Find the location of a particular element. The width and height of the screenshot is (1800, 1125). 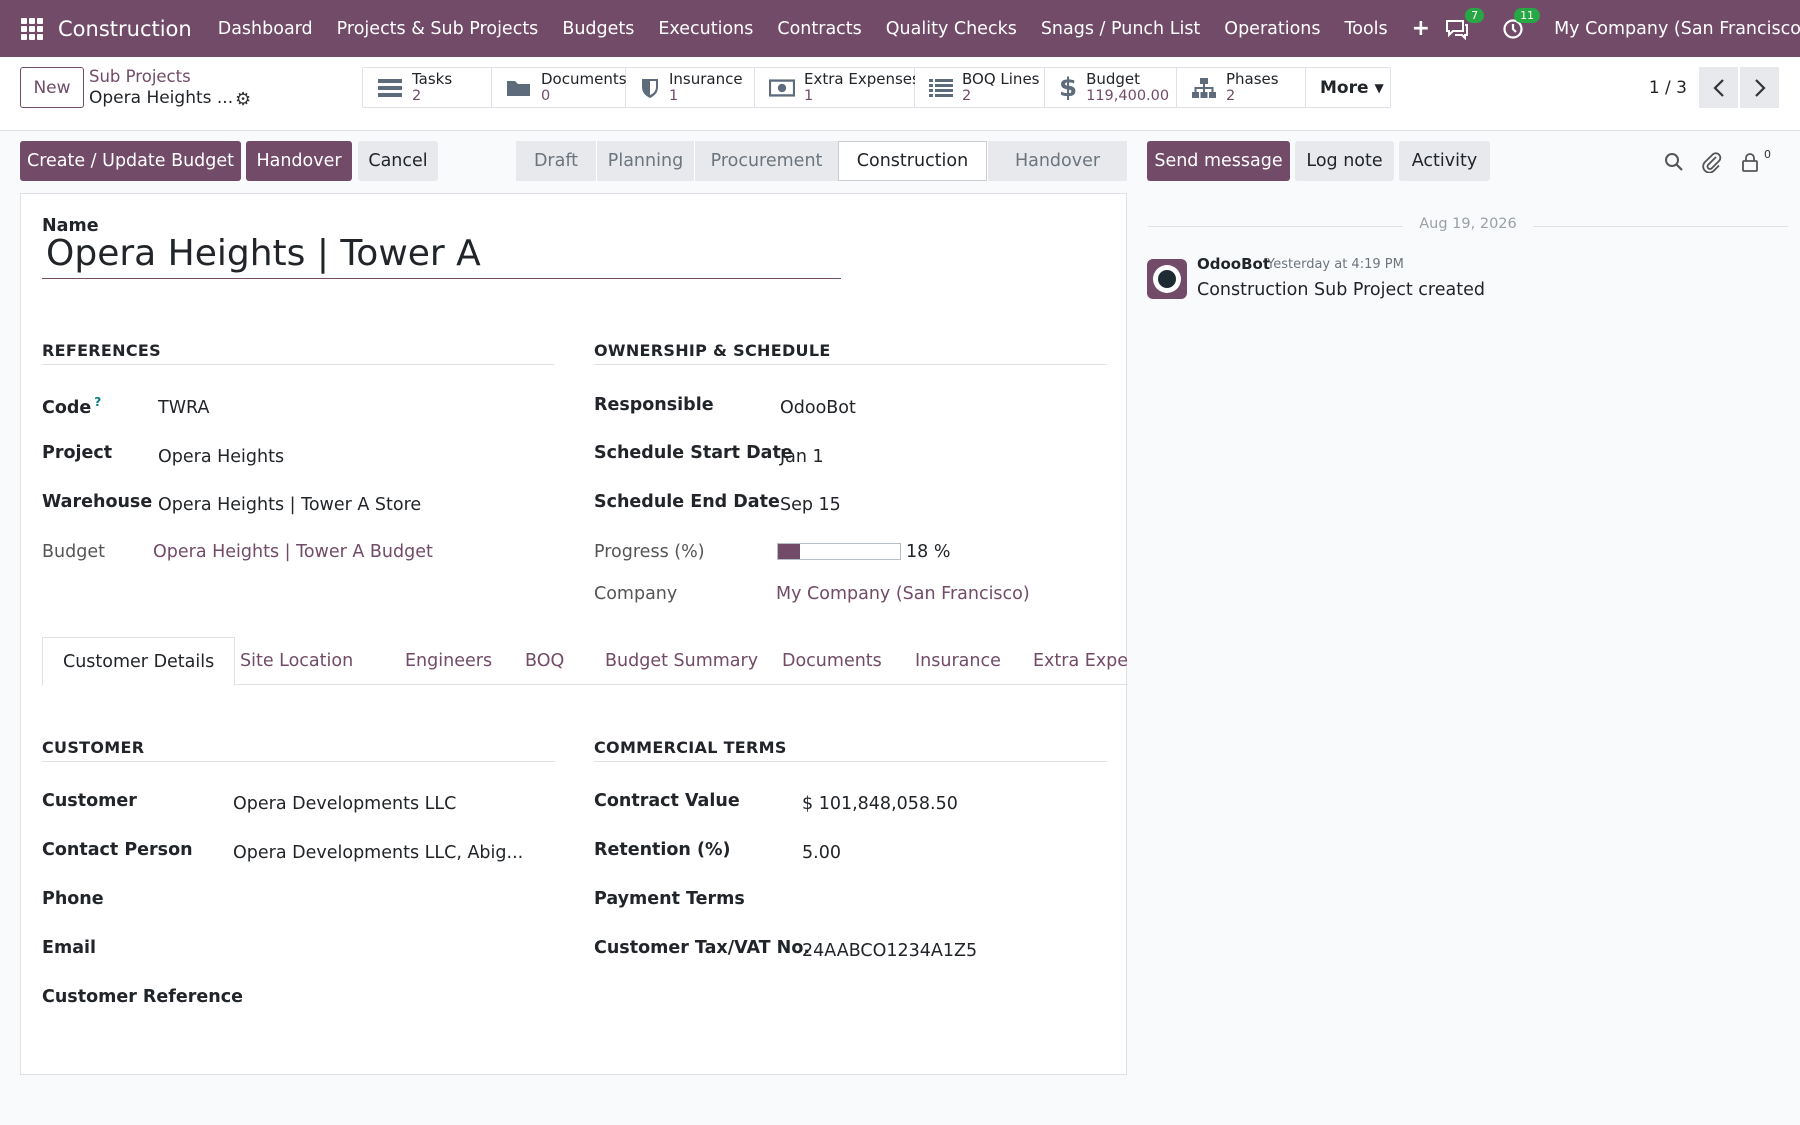

create-update-budget-button: Create / Update Budget is located at coordinates (130, 161).